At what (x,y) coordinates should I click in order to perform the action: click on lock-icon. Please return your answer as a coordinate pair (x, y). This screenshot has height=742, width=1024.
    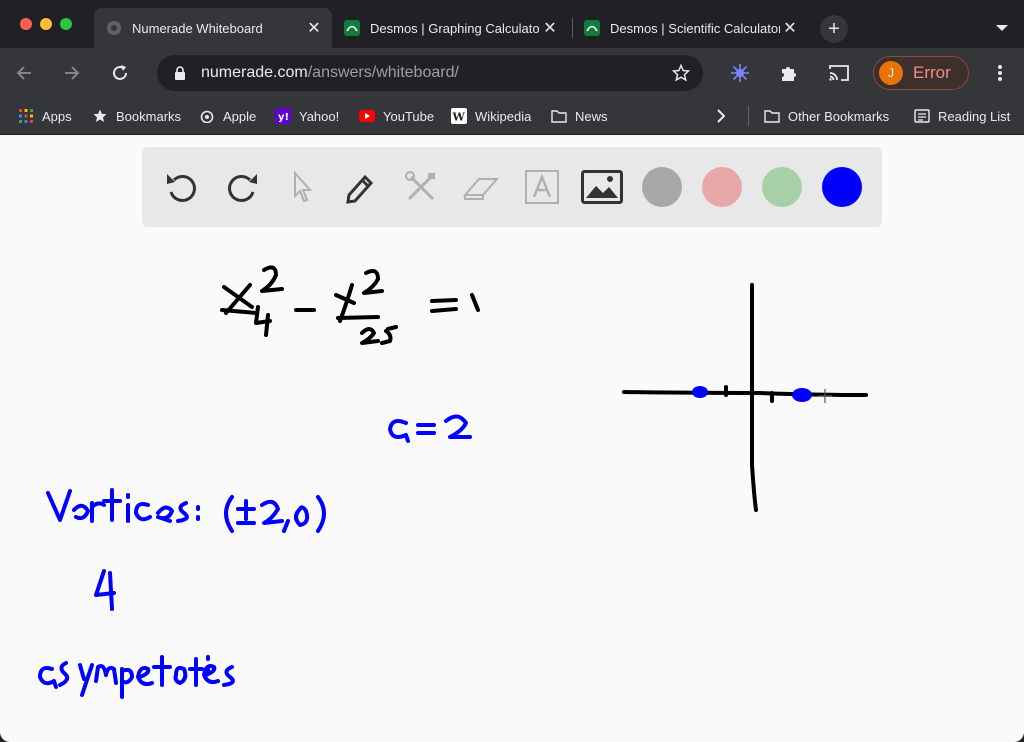
    Looking at the image, I should click on (180, 73).